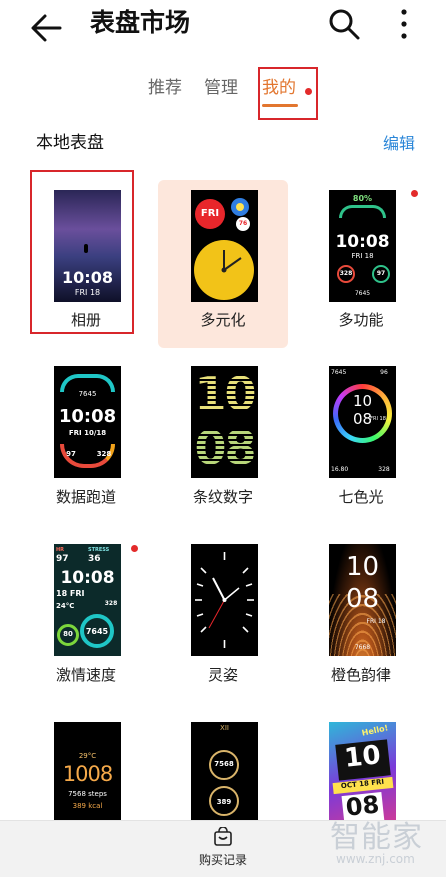  What do you see at coordinates (65, 606) in the screenshot?
I see `face-temp-text: 24°C` at bounding box center [65, 606].